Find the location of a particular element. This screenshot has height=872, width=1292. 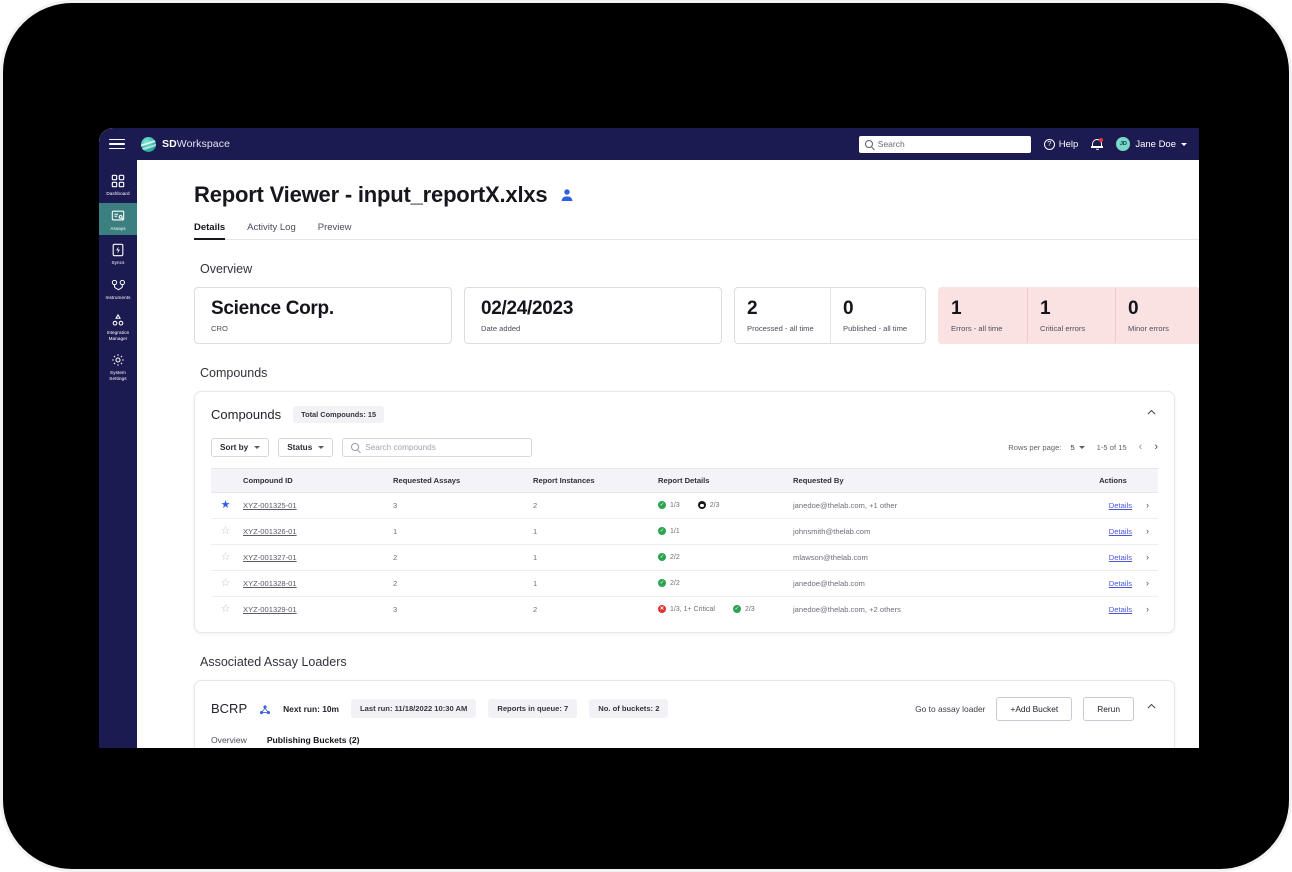

molecule-icon is located at coordinates (265, 709).